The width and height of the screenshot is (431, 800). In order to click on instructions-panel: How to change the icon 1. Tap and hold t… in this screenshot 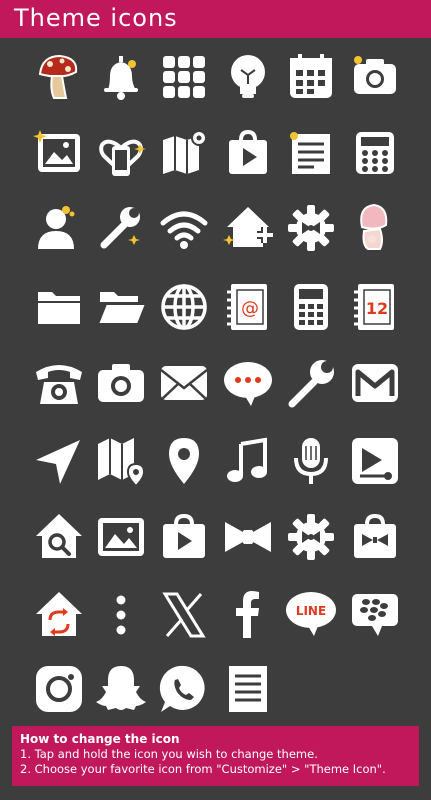, I will do `click(215, 756)`.